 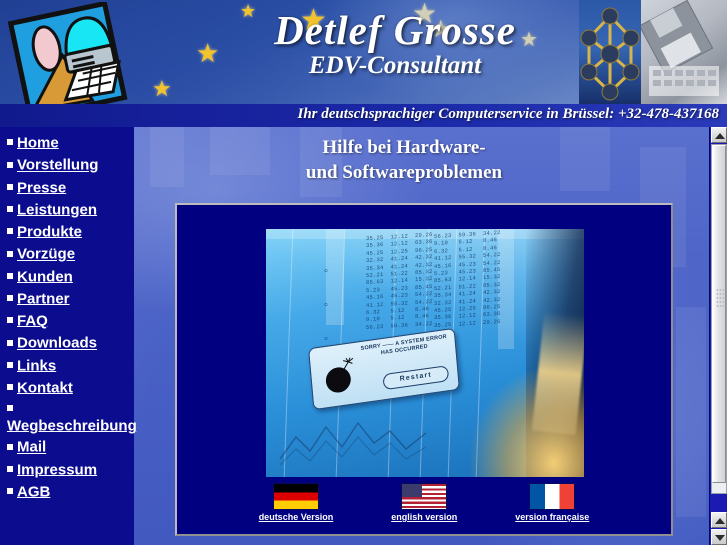 I want to click on sidebar-item-kontakt: Kontakt, so click(x=67, y=387).